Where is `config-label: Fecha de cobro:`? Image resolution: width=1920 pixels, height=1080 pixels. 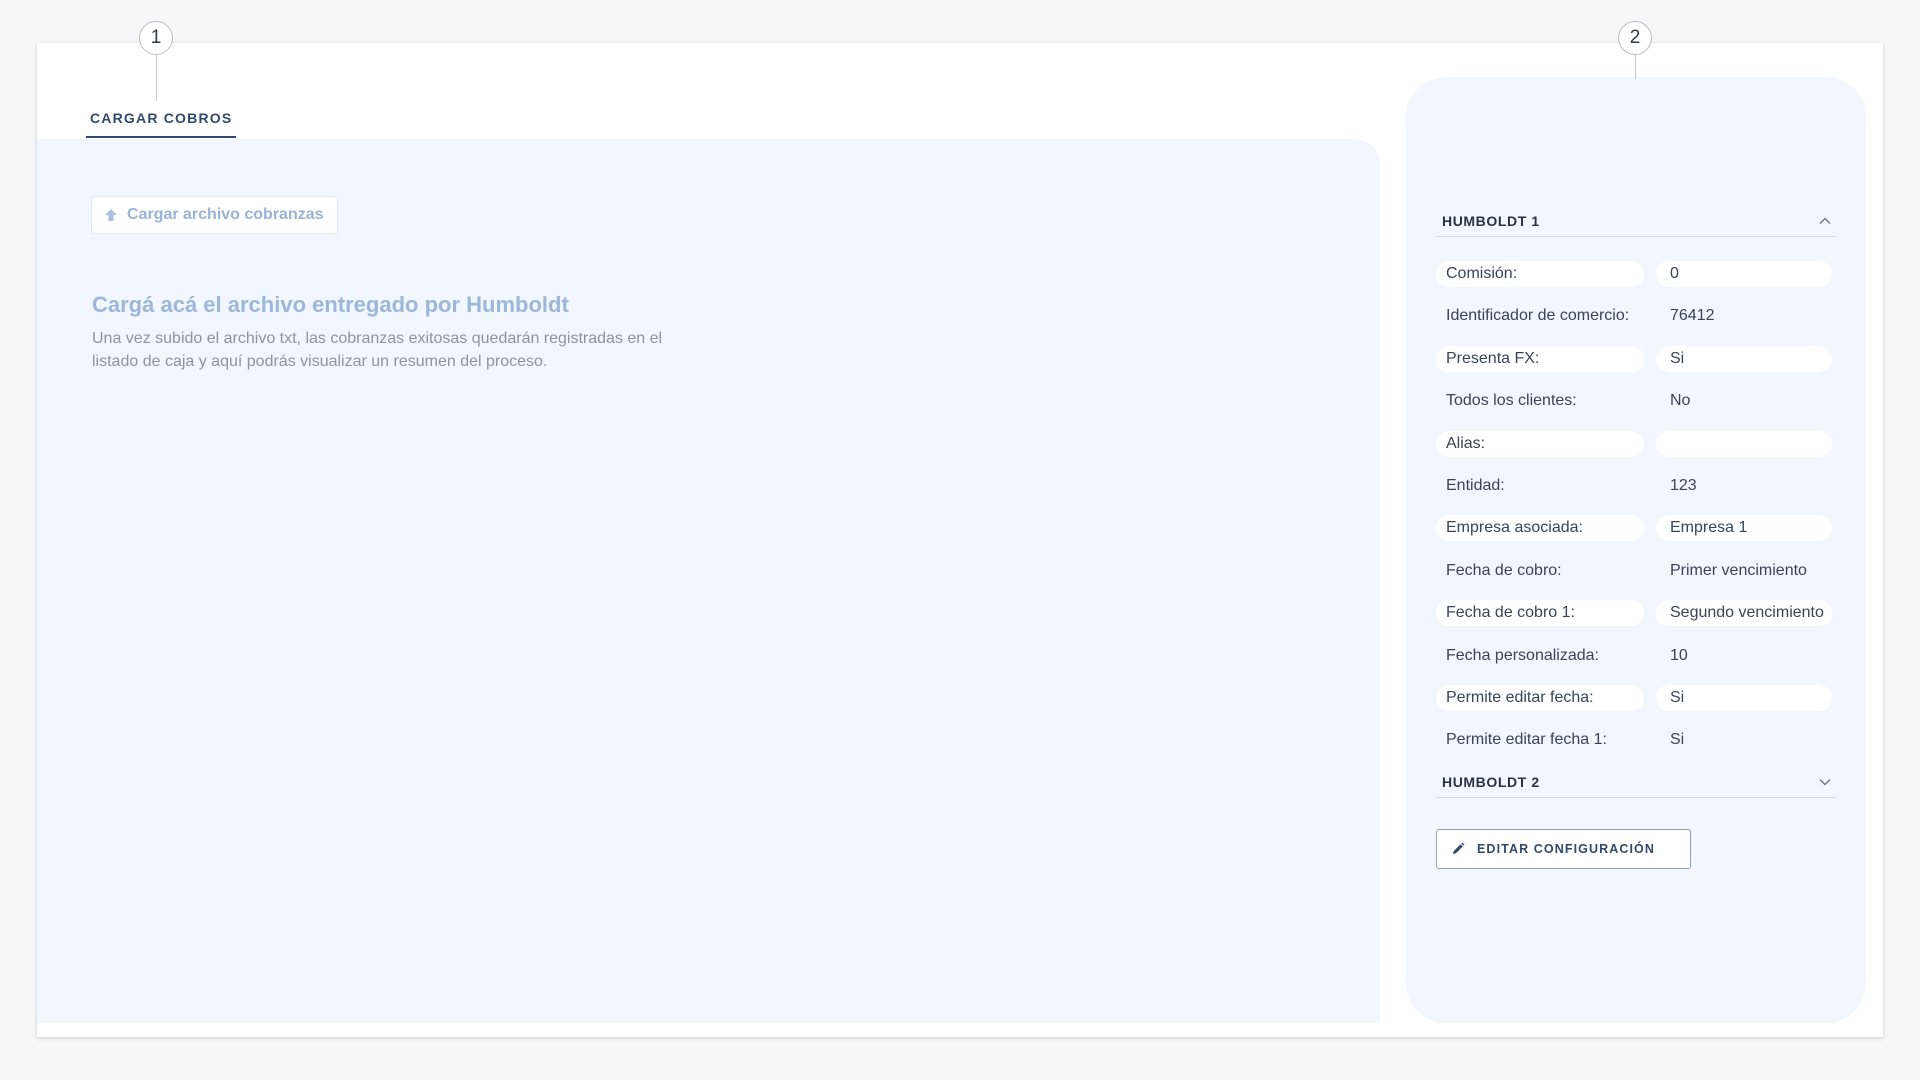
config-label: Fecha de cobro: is located at coordinates (1504, 570).